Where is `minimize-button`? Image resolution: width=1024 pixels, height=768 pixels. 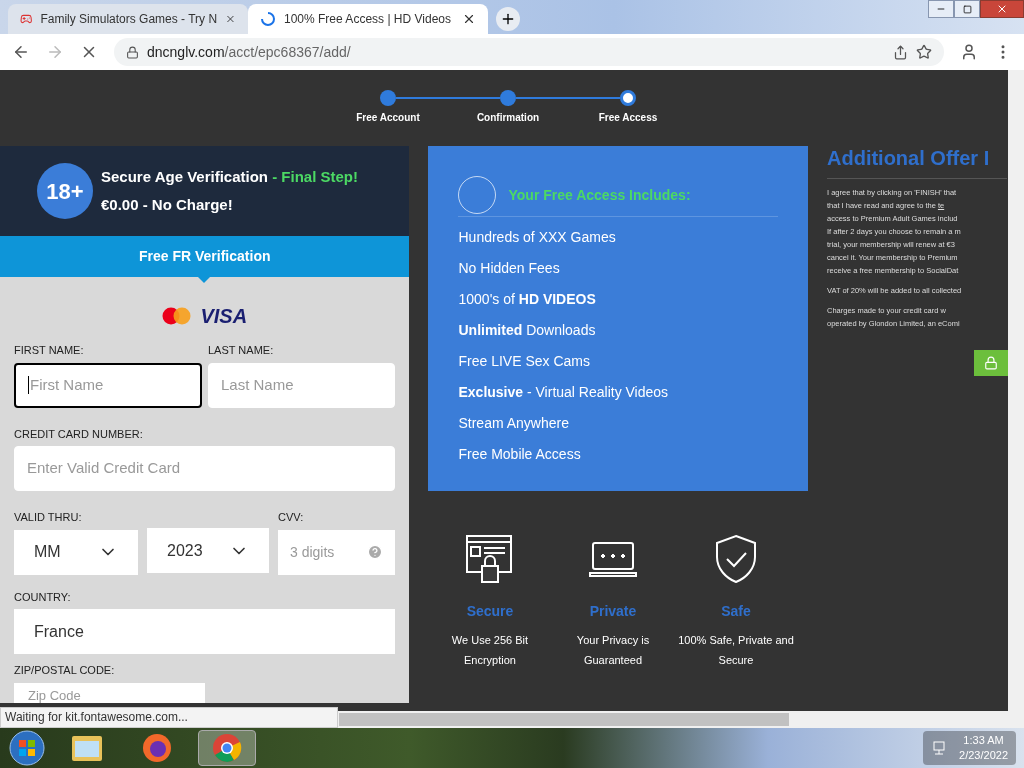
minimize-button is located at coordinates (941, 9).